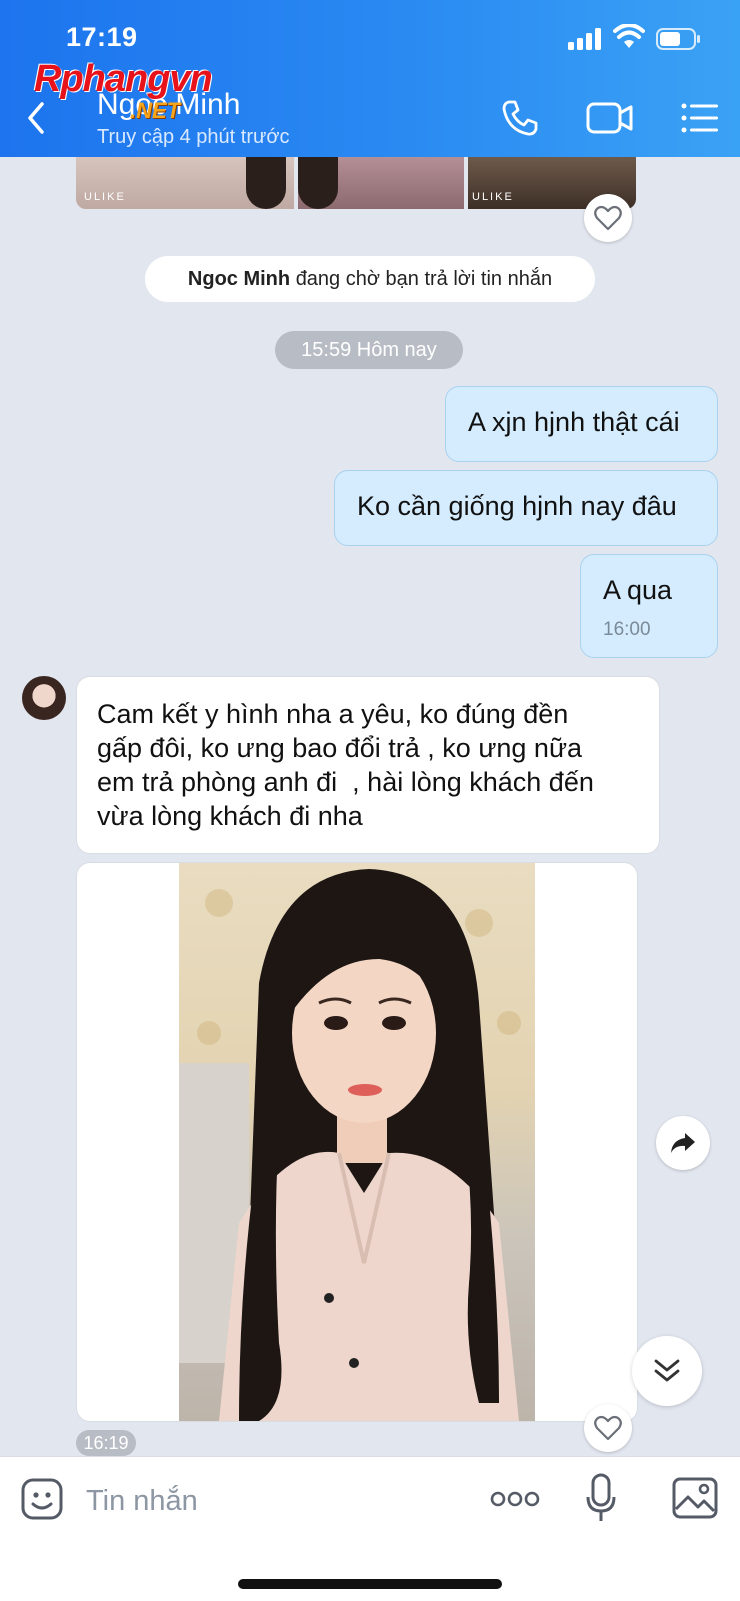 The height and width of the screenshot is (1601, 740). What do you see at coordinates (102, 37) in the screenshot?
I see `status-bar-time: 17:19` at bounding box center [102, 37].